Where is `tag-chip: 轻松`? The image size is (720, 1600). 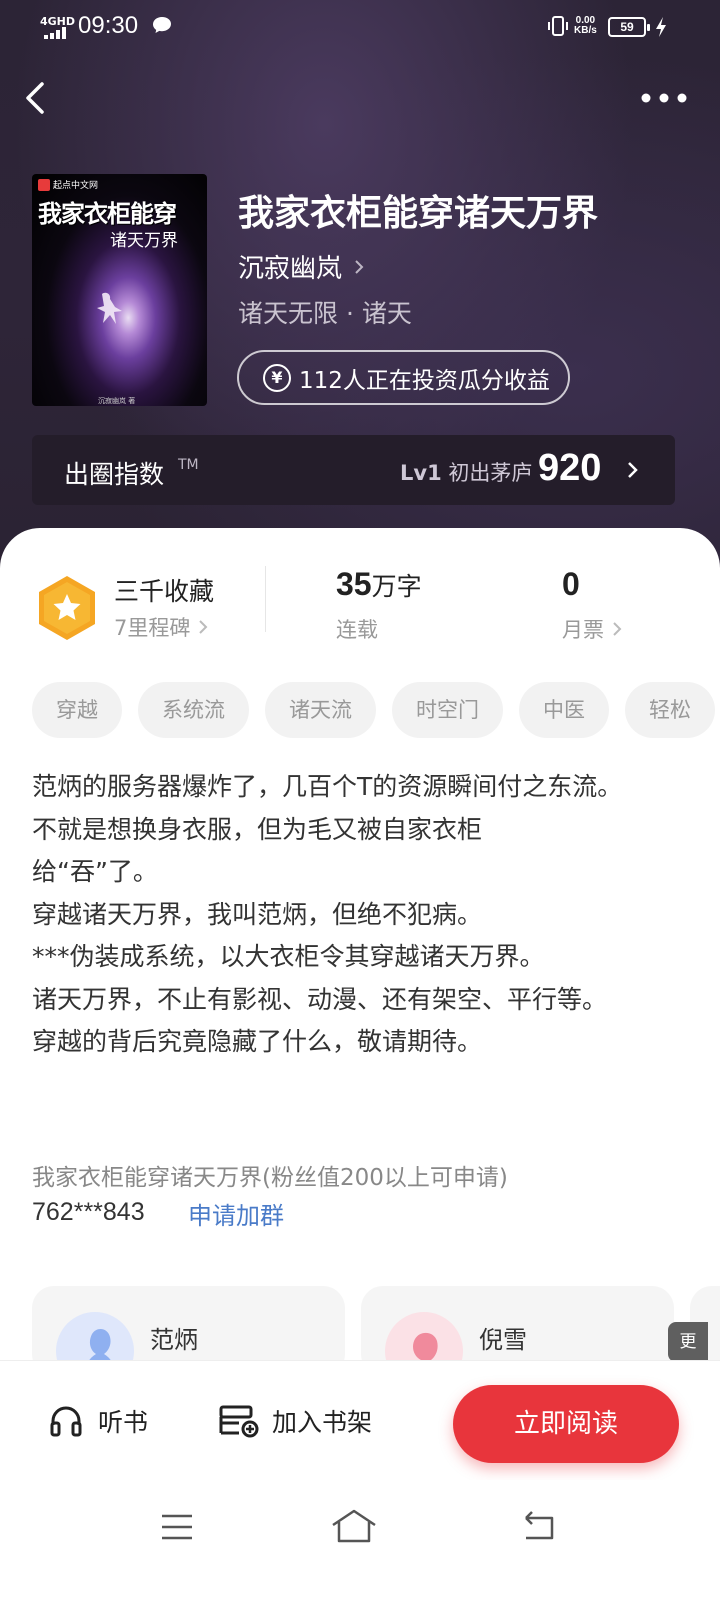 tag-chip: 轻松 is located at coordinates (670, 710).